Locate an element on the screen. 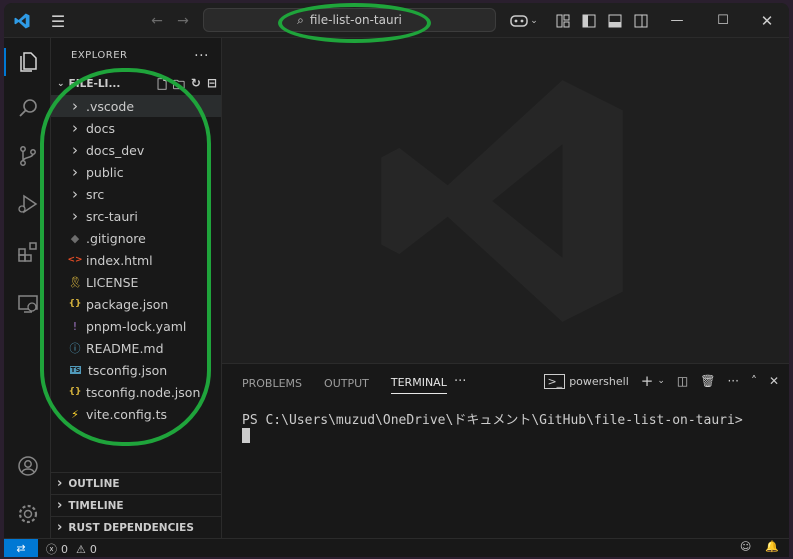  explorer-icon is located at coordinates (27, 62).